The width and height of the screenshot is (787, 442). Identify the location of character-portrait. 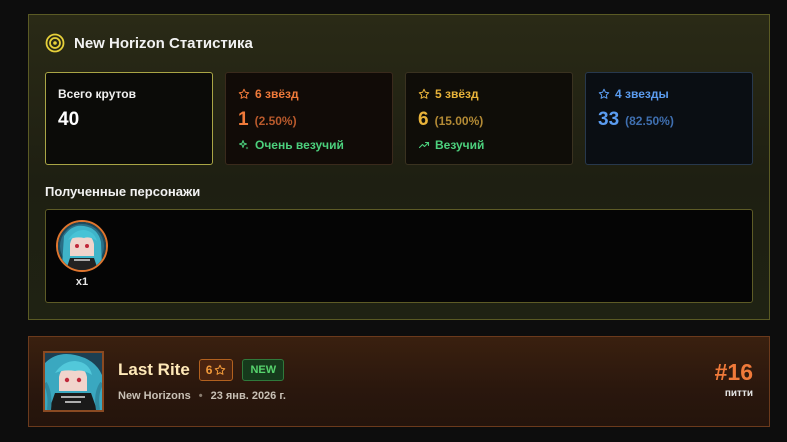
(73, 381).